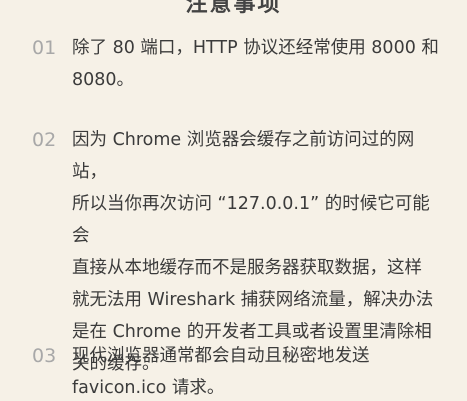 This screenshot has width=467, height=401. Describe the element at coordinates (44, 48) in the screenshot. I see `note-number: 01` at that location.